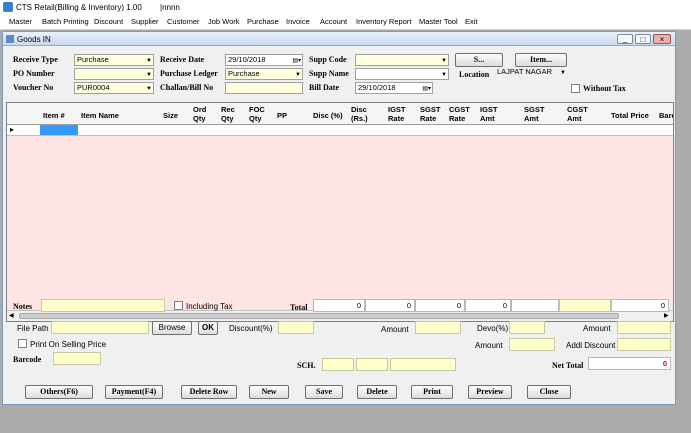  I want to click on col-igst-amt: IGST Amt, so click(489, 114).